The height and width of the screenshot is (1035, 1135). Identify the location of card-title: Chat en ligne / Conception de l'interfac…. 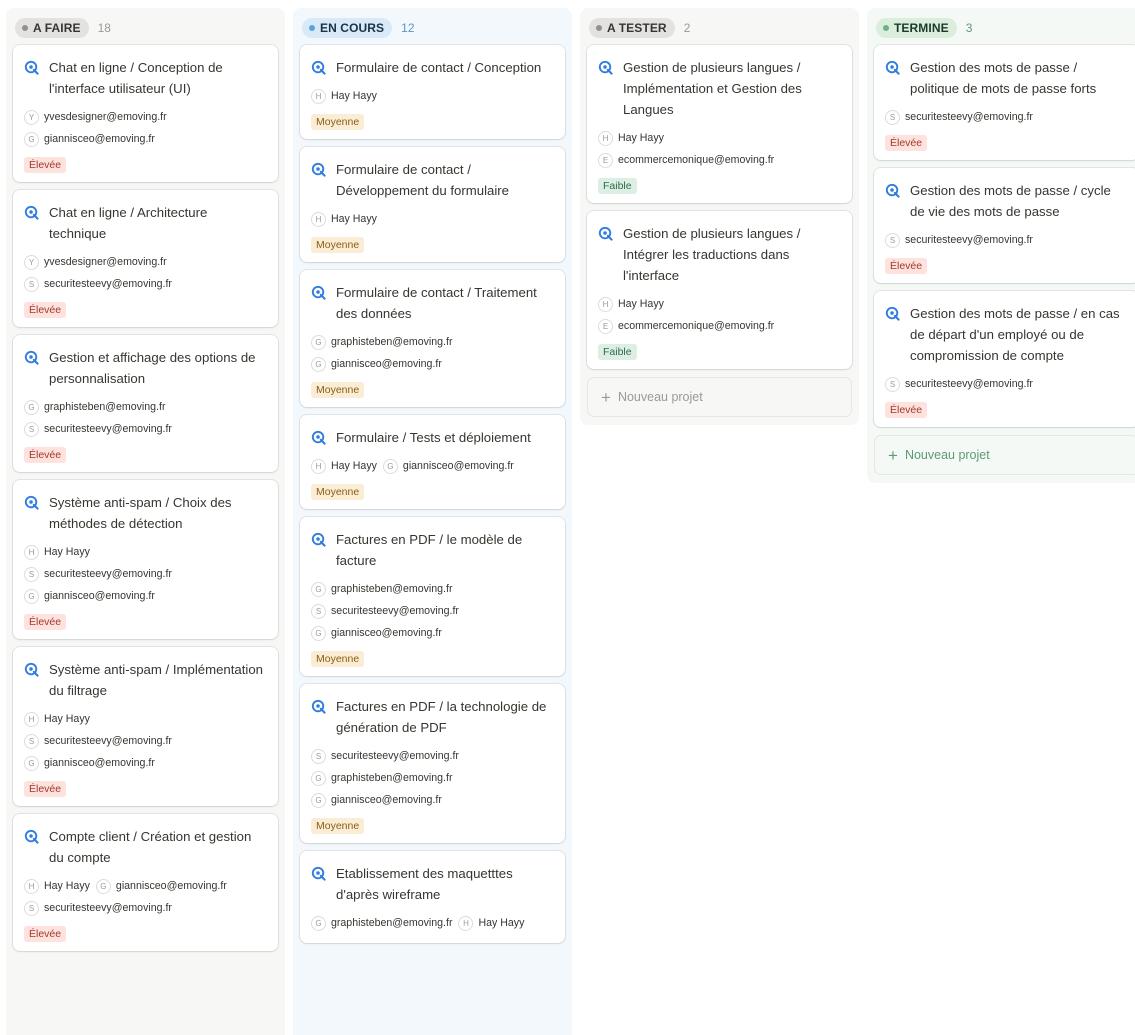
(146, 78).